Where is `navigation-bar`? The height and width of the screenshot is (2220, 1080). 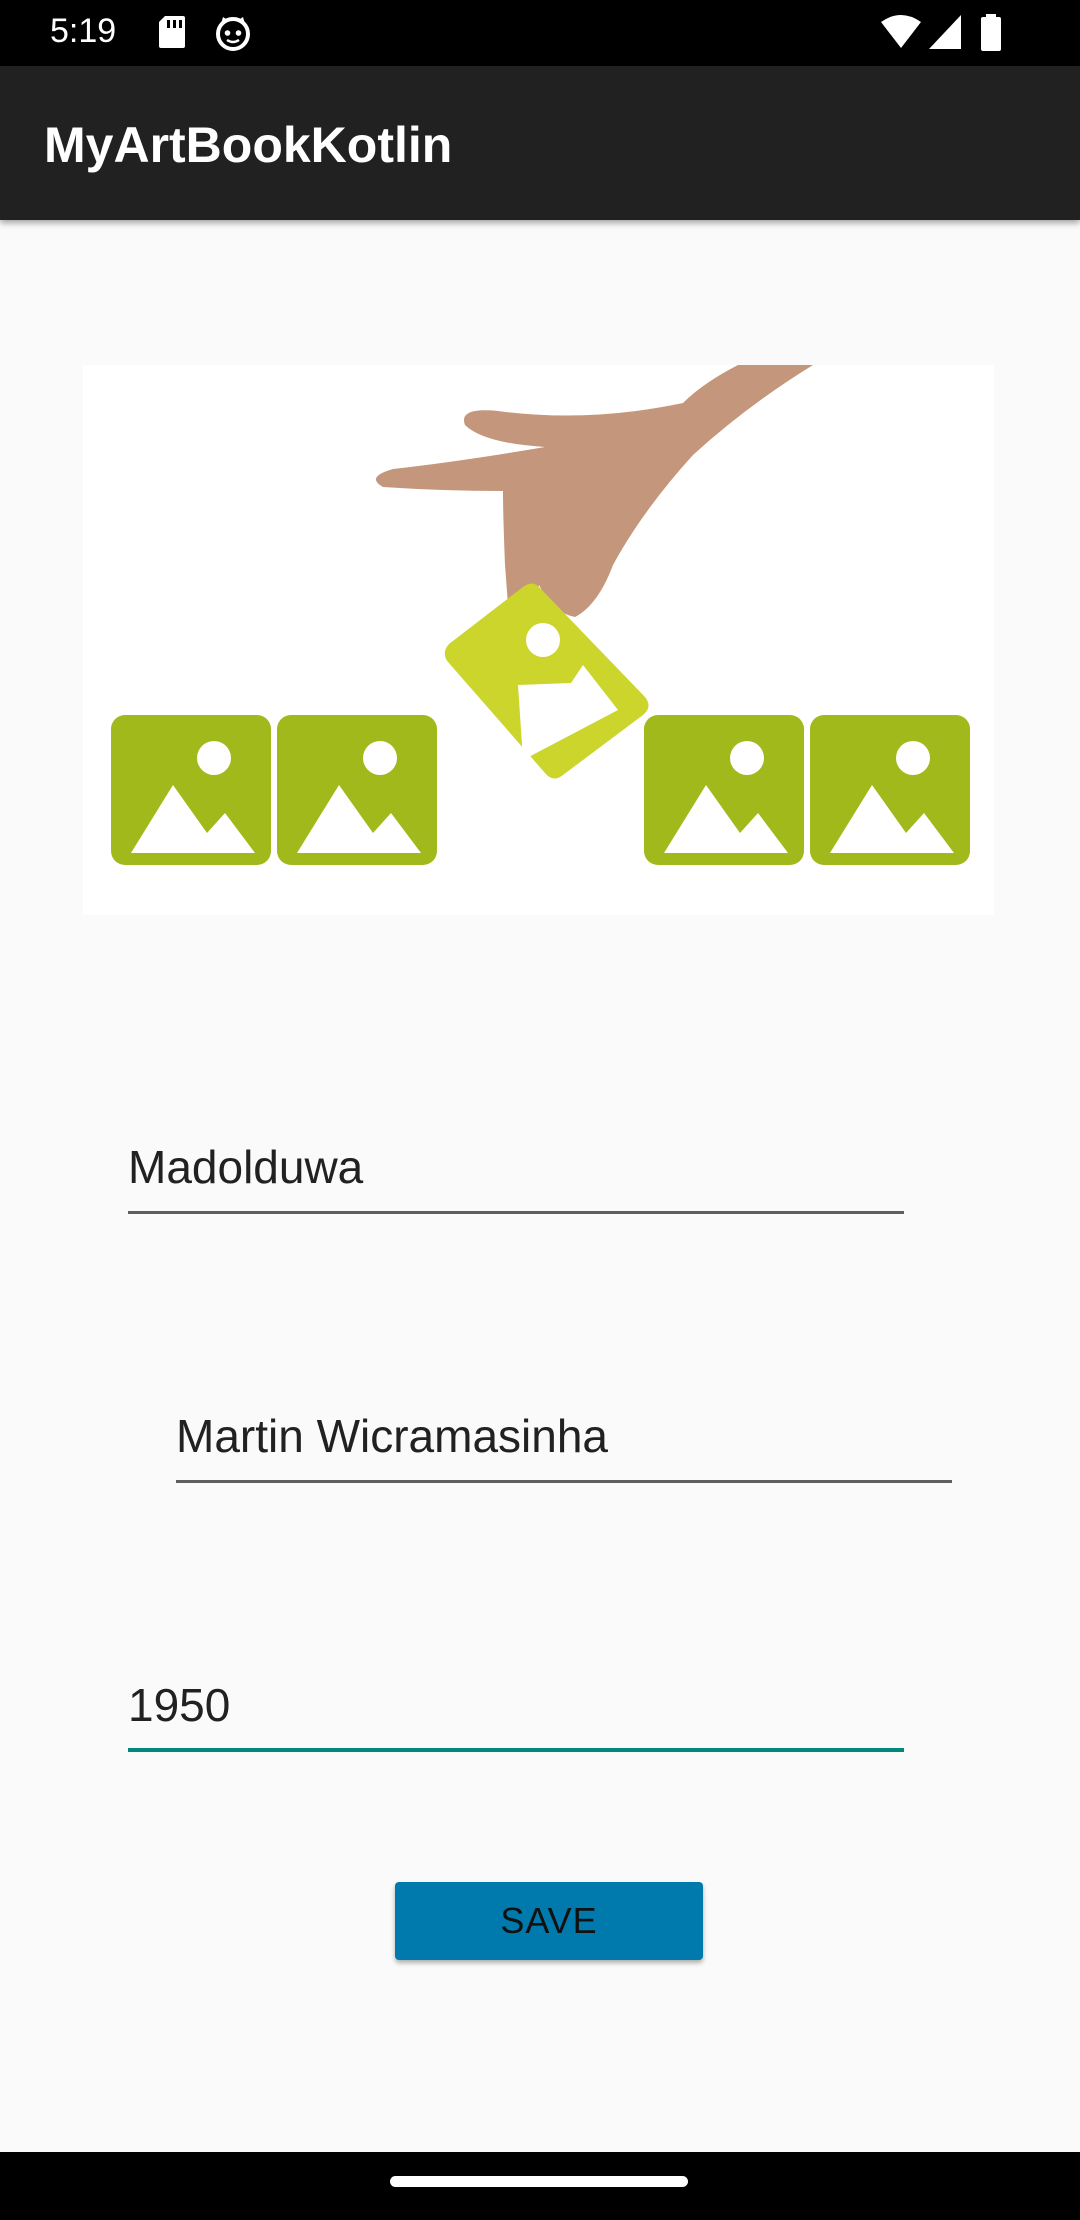 navigation-bar is located at coordinates (540, 2186).